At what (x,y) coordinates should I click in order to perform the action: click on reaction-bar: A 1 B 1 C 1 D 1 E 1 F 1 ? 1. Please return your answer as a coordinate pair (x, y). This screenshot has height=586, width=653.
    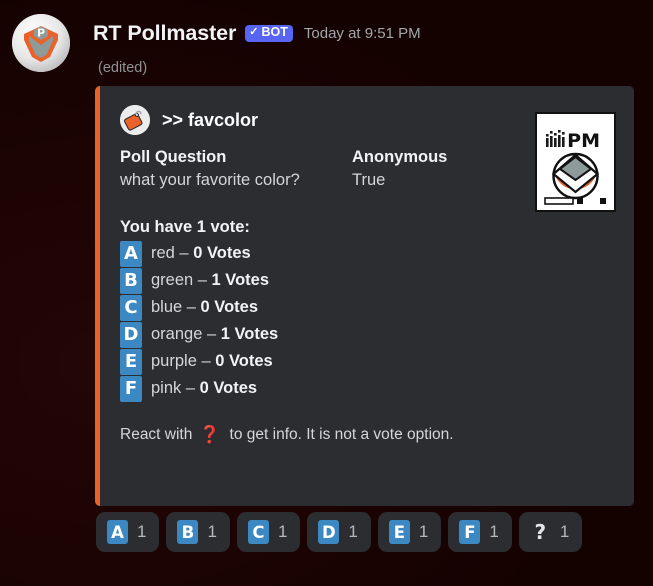
    Looking at the image, I should click on (339, 532).